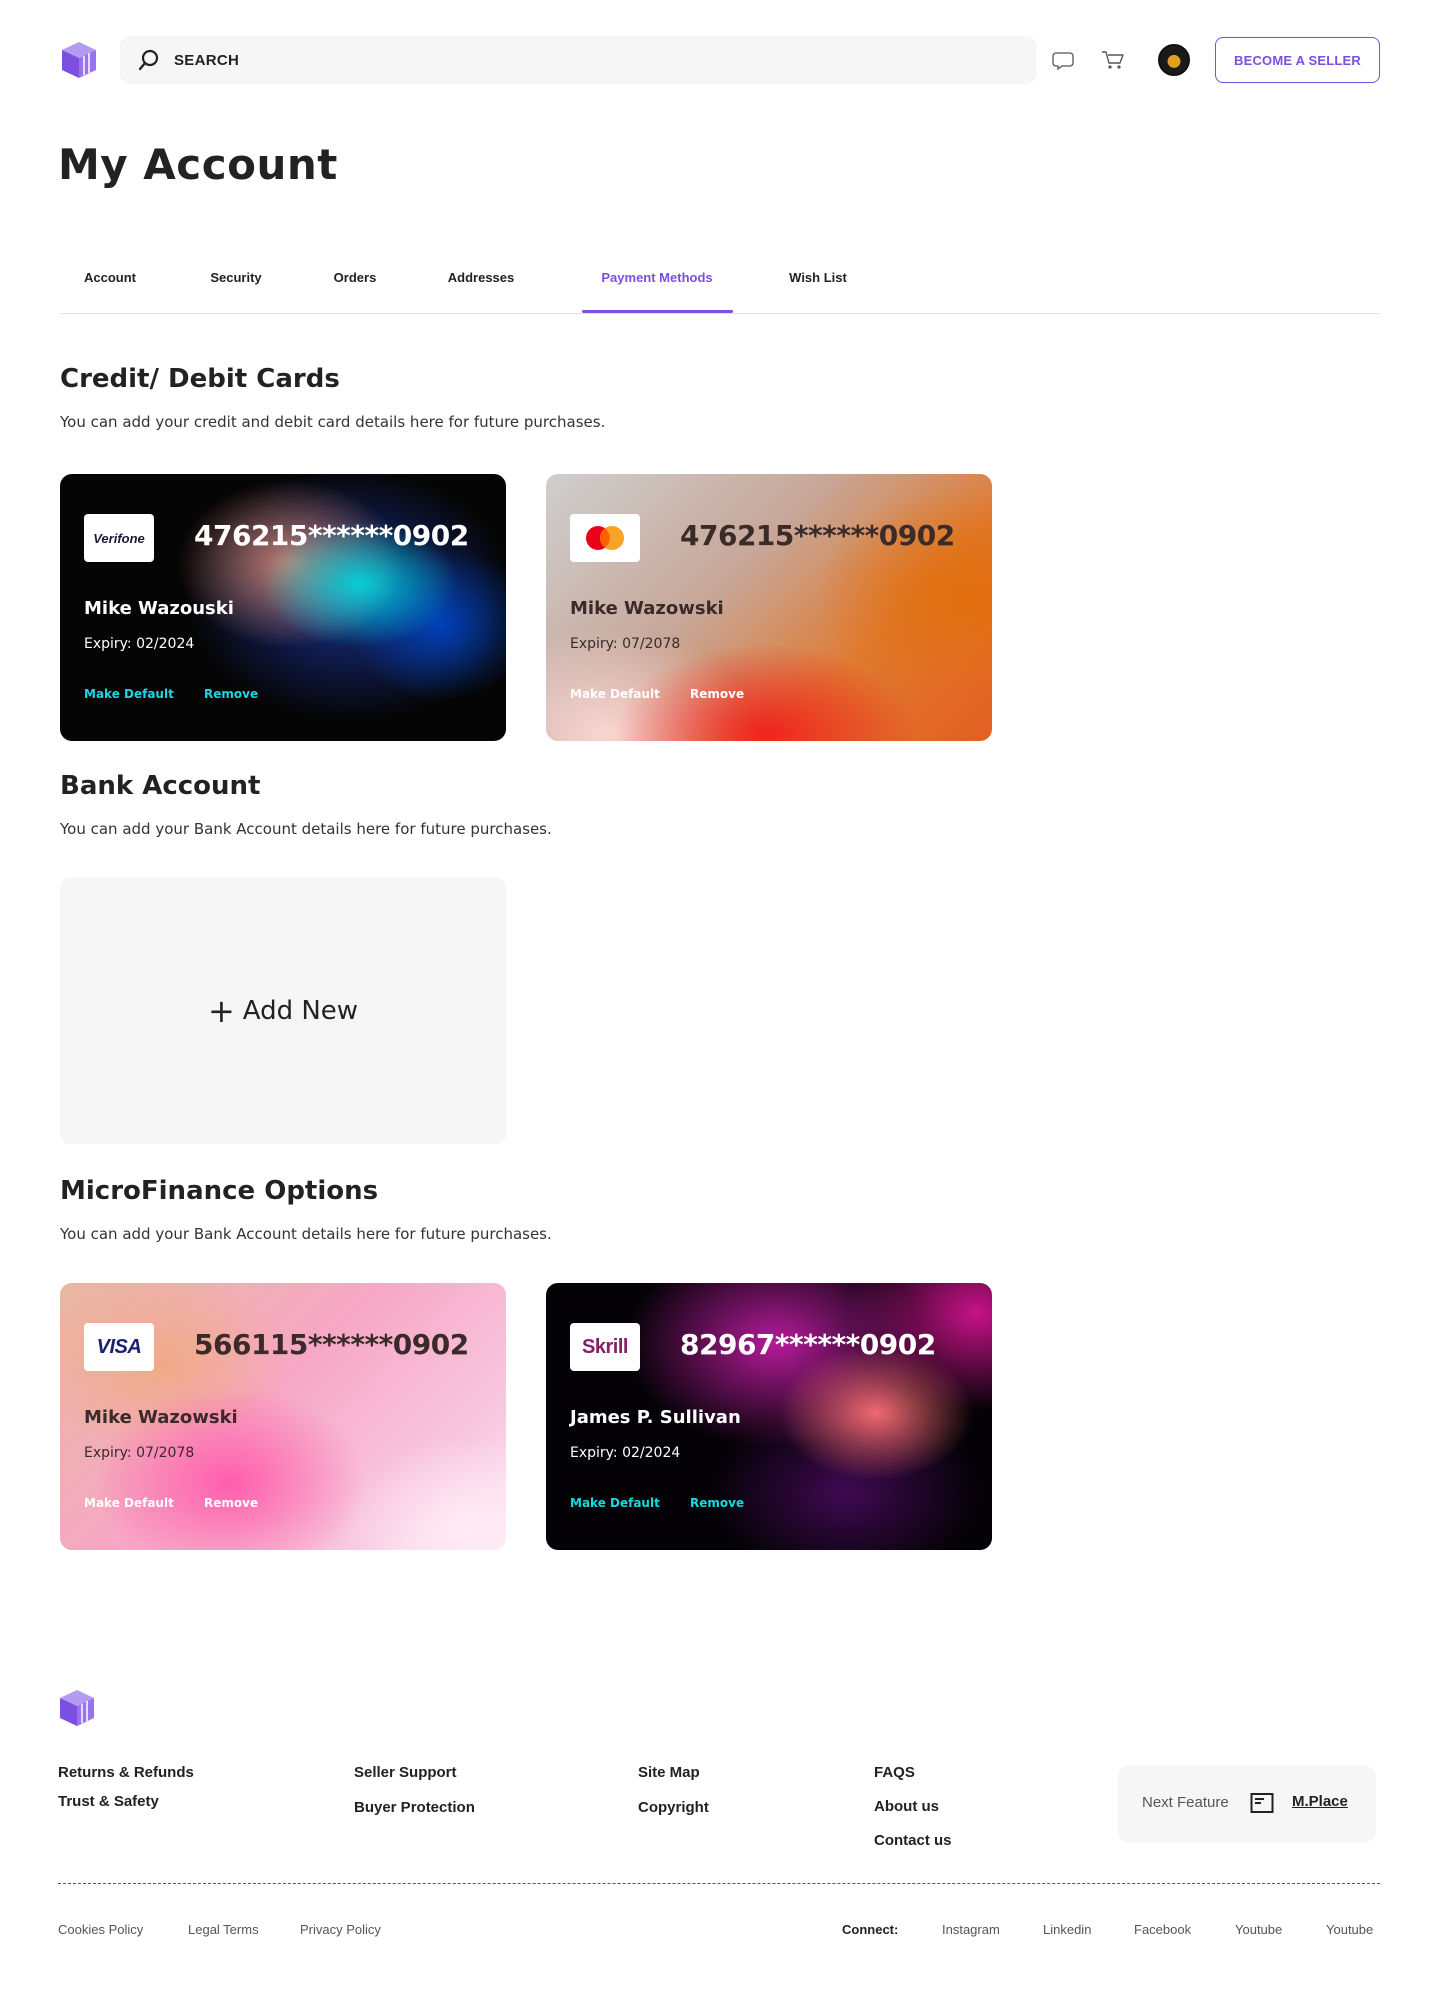 This screenshot has width=1440, height=1996. Describe the element at coordinates (300, 1011) in the screenshot. I see `add-new-label: Add New` at that location.